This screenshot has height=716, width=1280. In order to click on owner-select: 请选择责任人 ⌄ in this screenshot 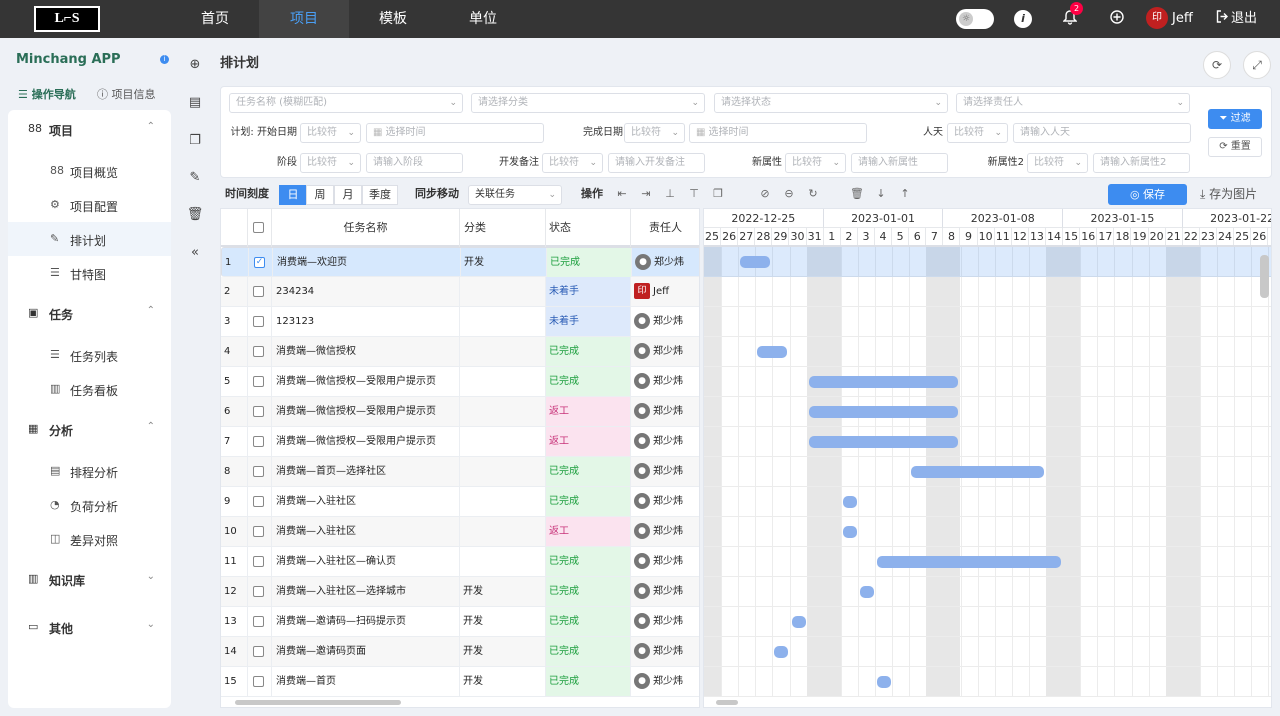, I will do `click(1073, 103)`.